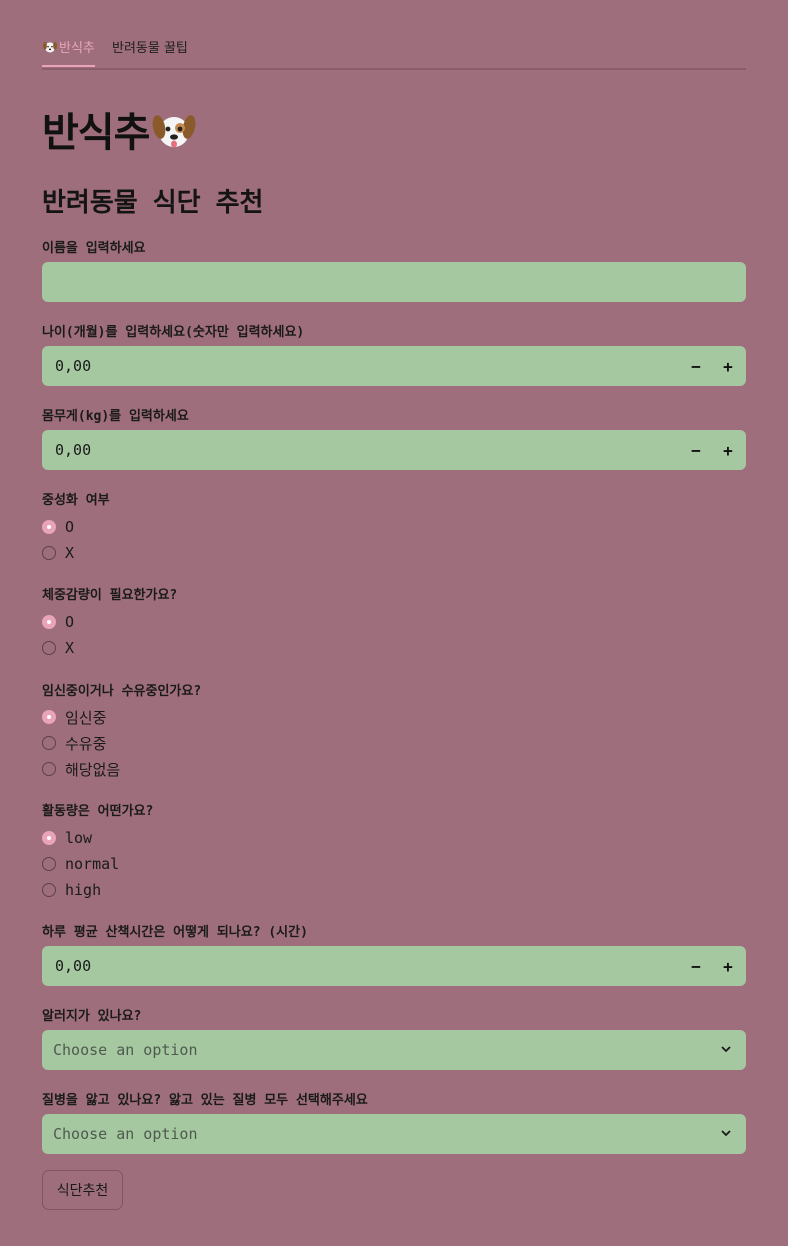 This screenshot has width=788, height=1246. I want to click on age-decrement-button: −, so click(696, 366).